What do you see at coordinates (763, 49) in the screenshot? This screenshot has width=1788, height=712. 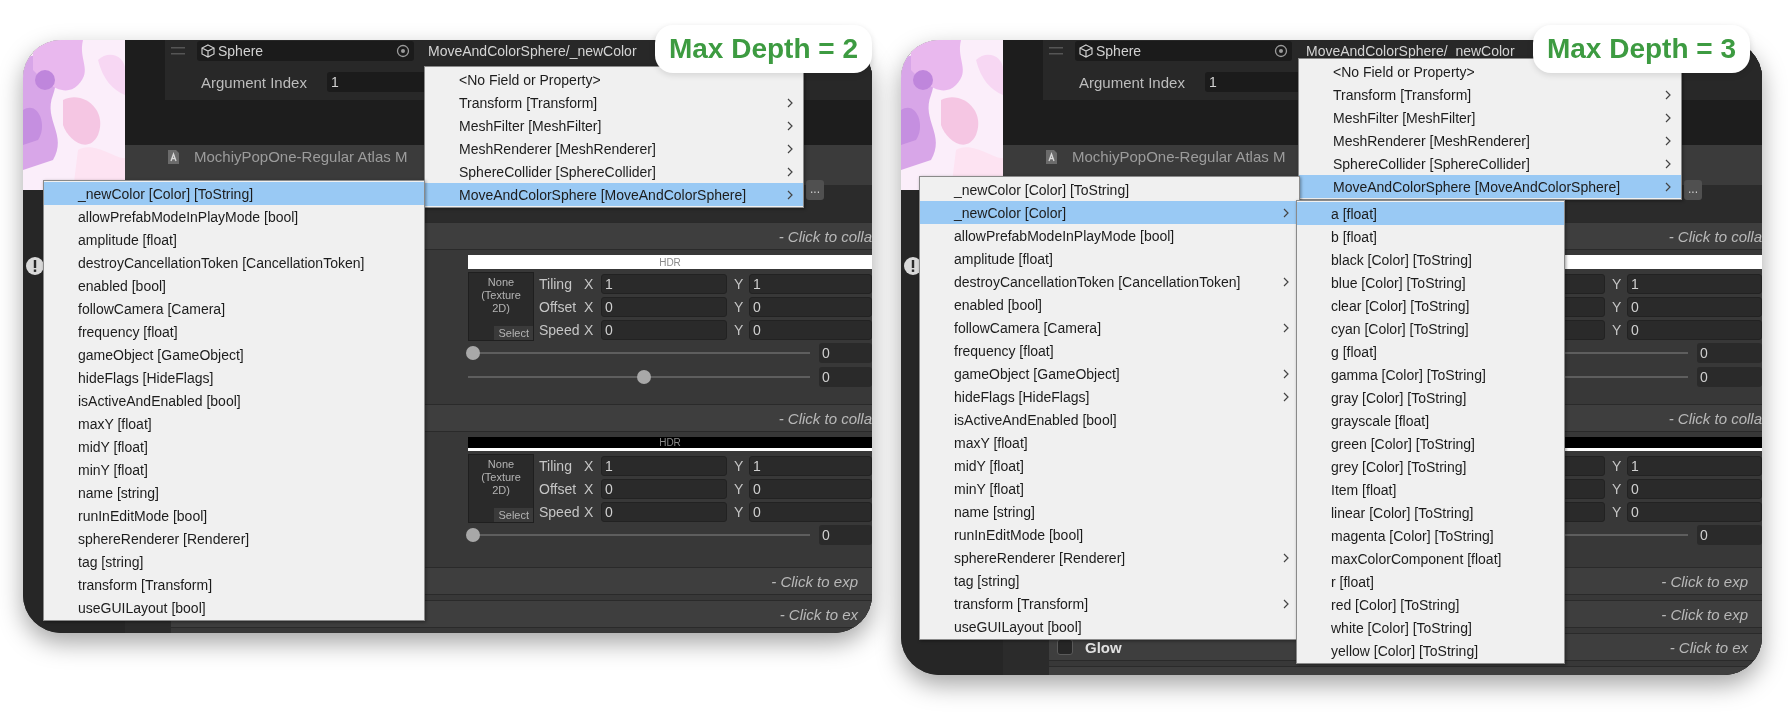 I see `depth-tooltip: Max Depth = 2` at bounding box center [763, 49].